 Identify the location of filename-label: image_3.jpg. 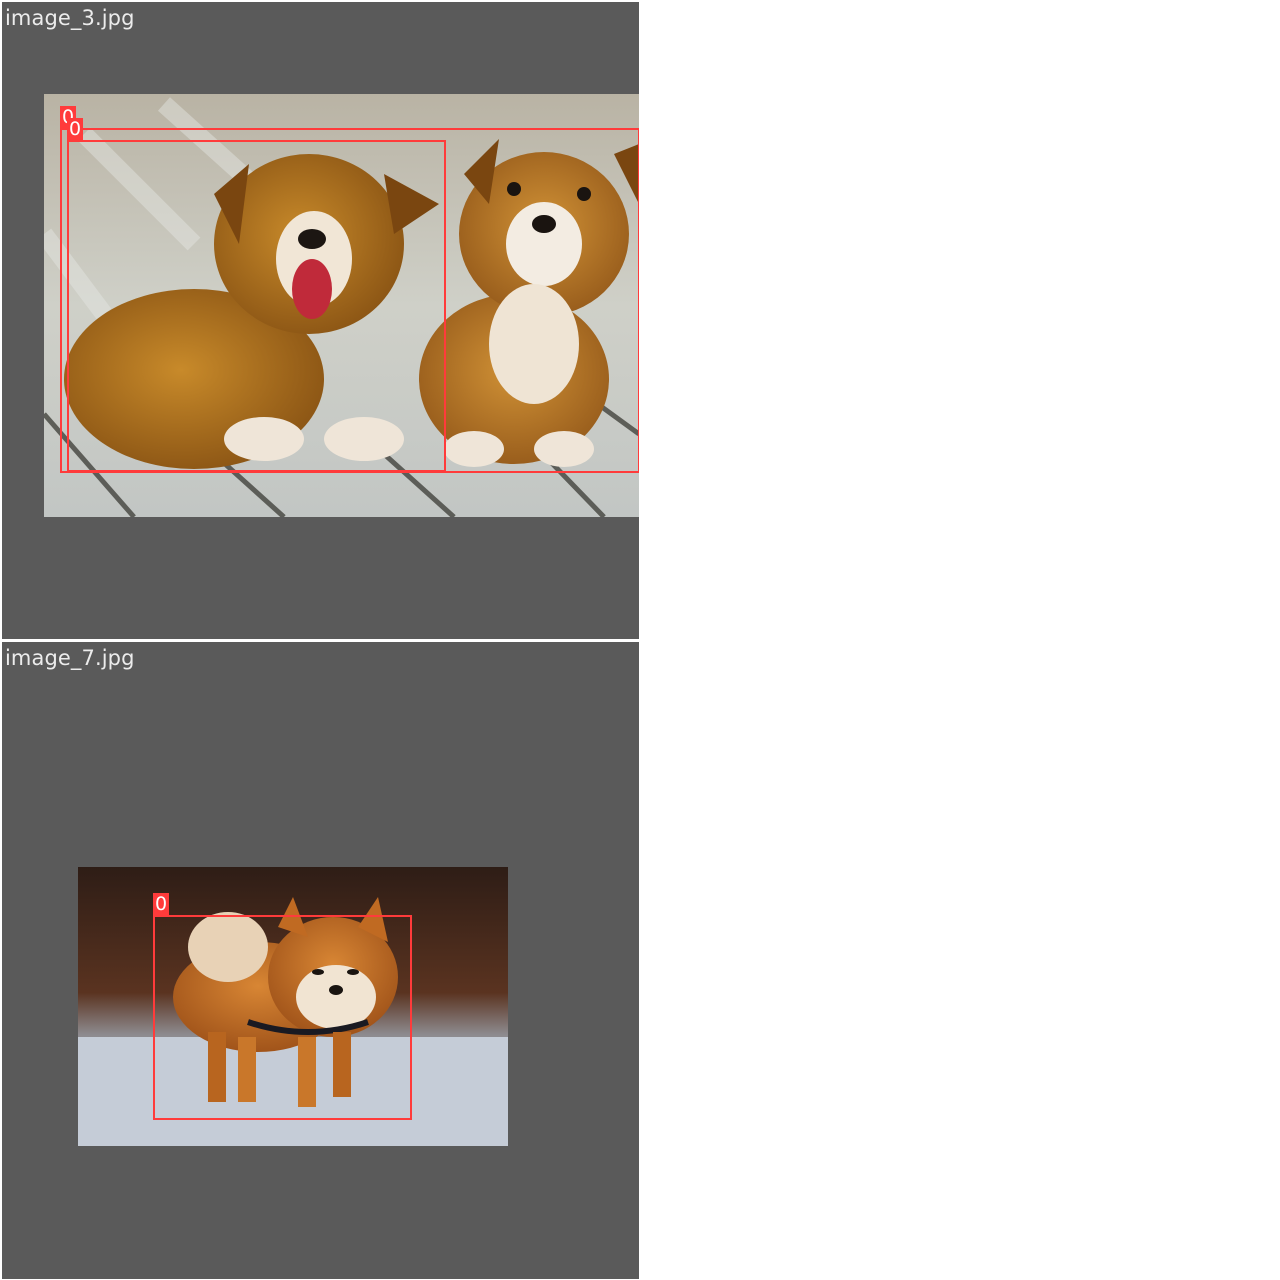
(70, 18).